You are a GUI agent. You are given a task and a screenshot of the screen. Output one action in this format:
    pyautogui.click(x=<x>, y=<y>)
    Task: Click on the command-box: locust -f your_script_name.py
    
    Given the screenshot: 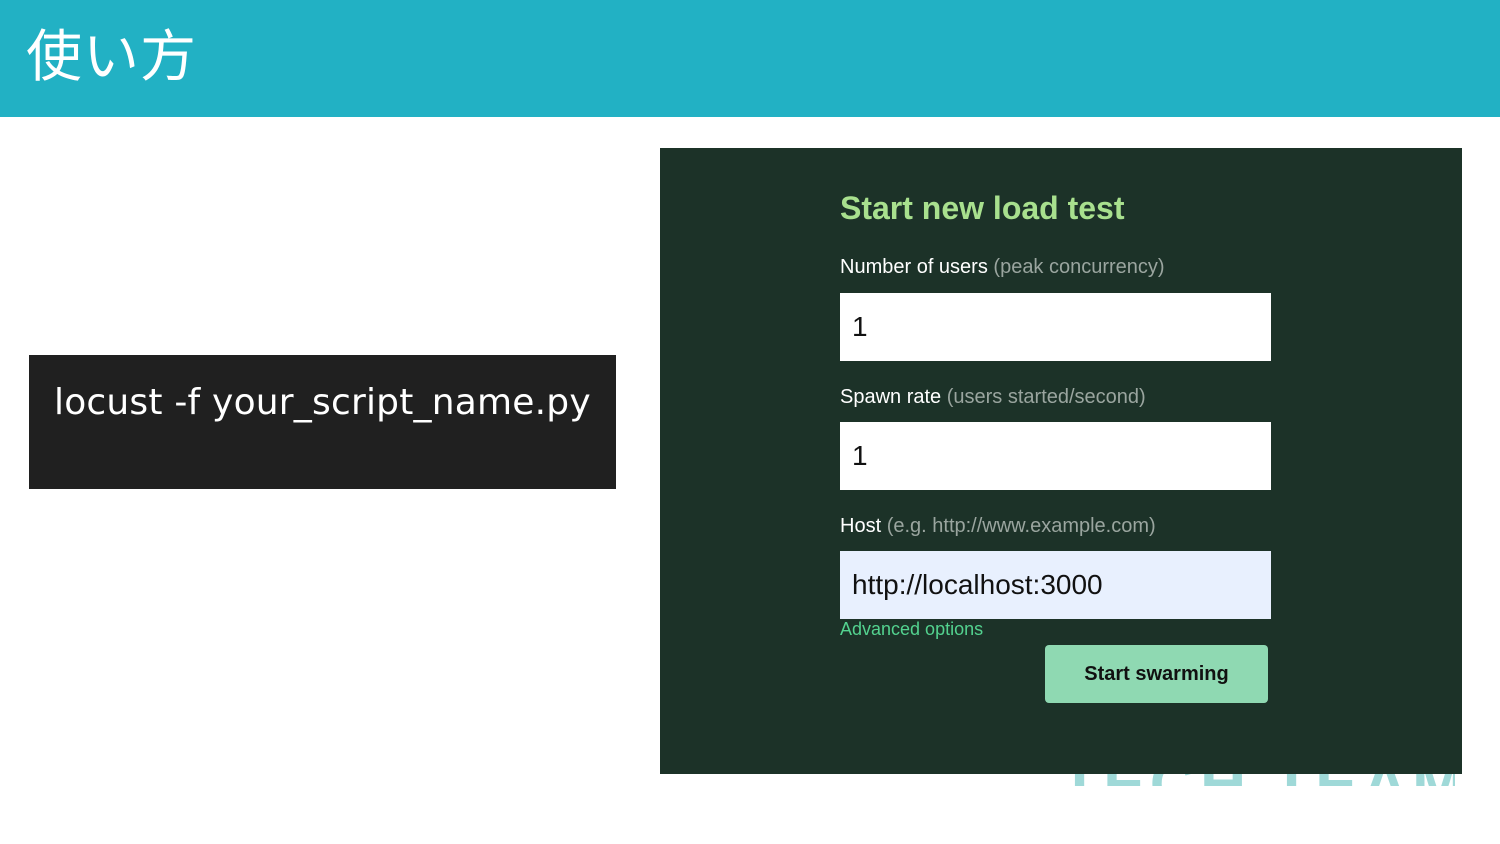 What is the action you would take?
    pyautogui.click(x=322, y=422)
    